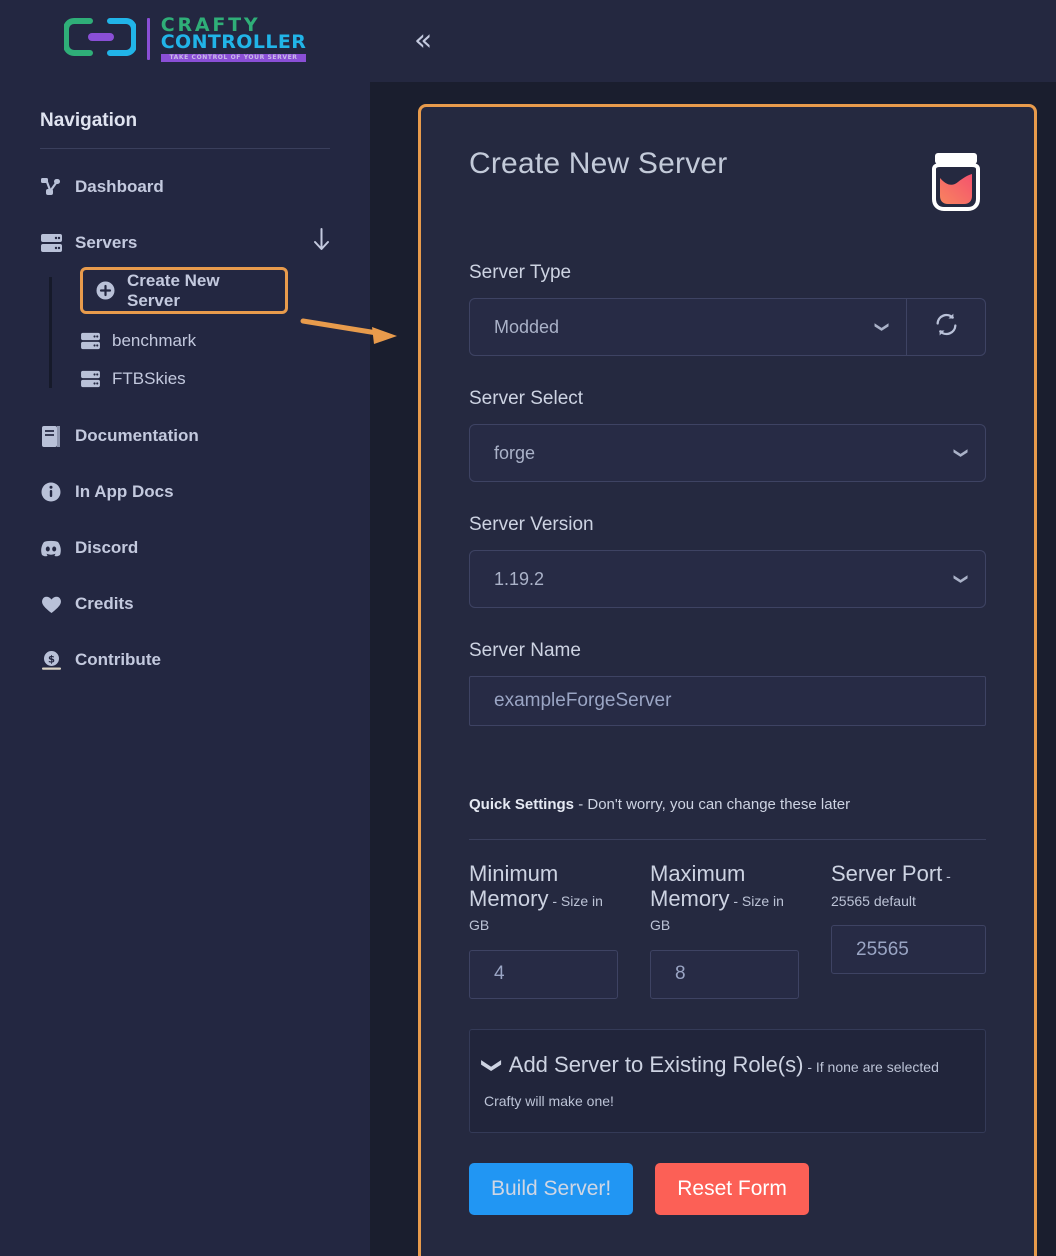  Describe the element at coordinates (423, 41) in the screenshot. I see `collapse-sidebar-icon: «` at that location.